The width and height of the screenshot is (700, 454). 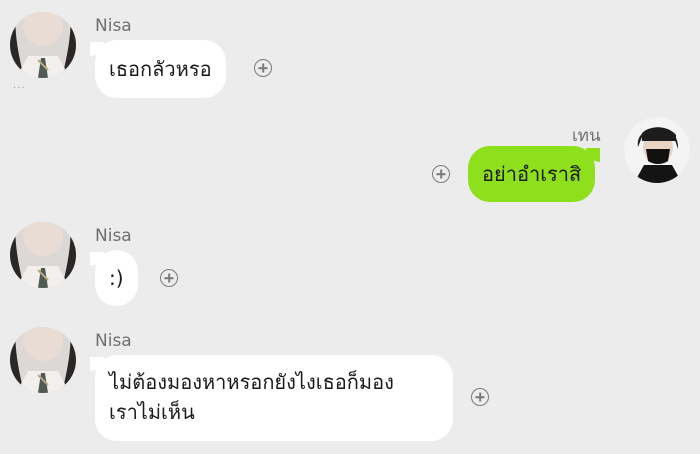 I want to click on message-text: อย่าอำเราสิ, so click(x=532, y=174).